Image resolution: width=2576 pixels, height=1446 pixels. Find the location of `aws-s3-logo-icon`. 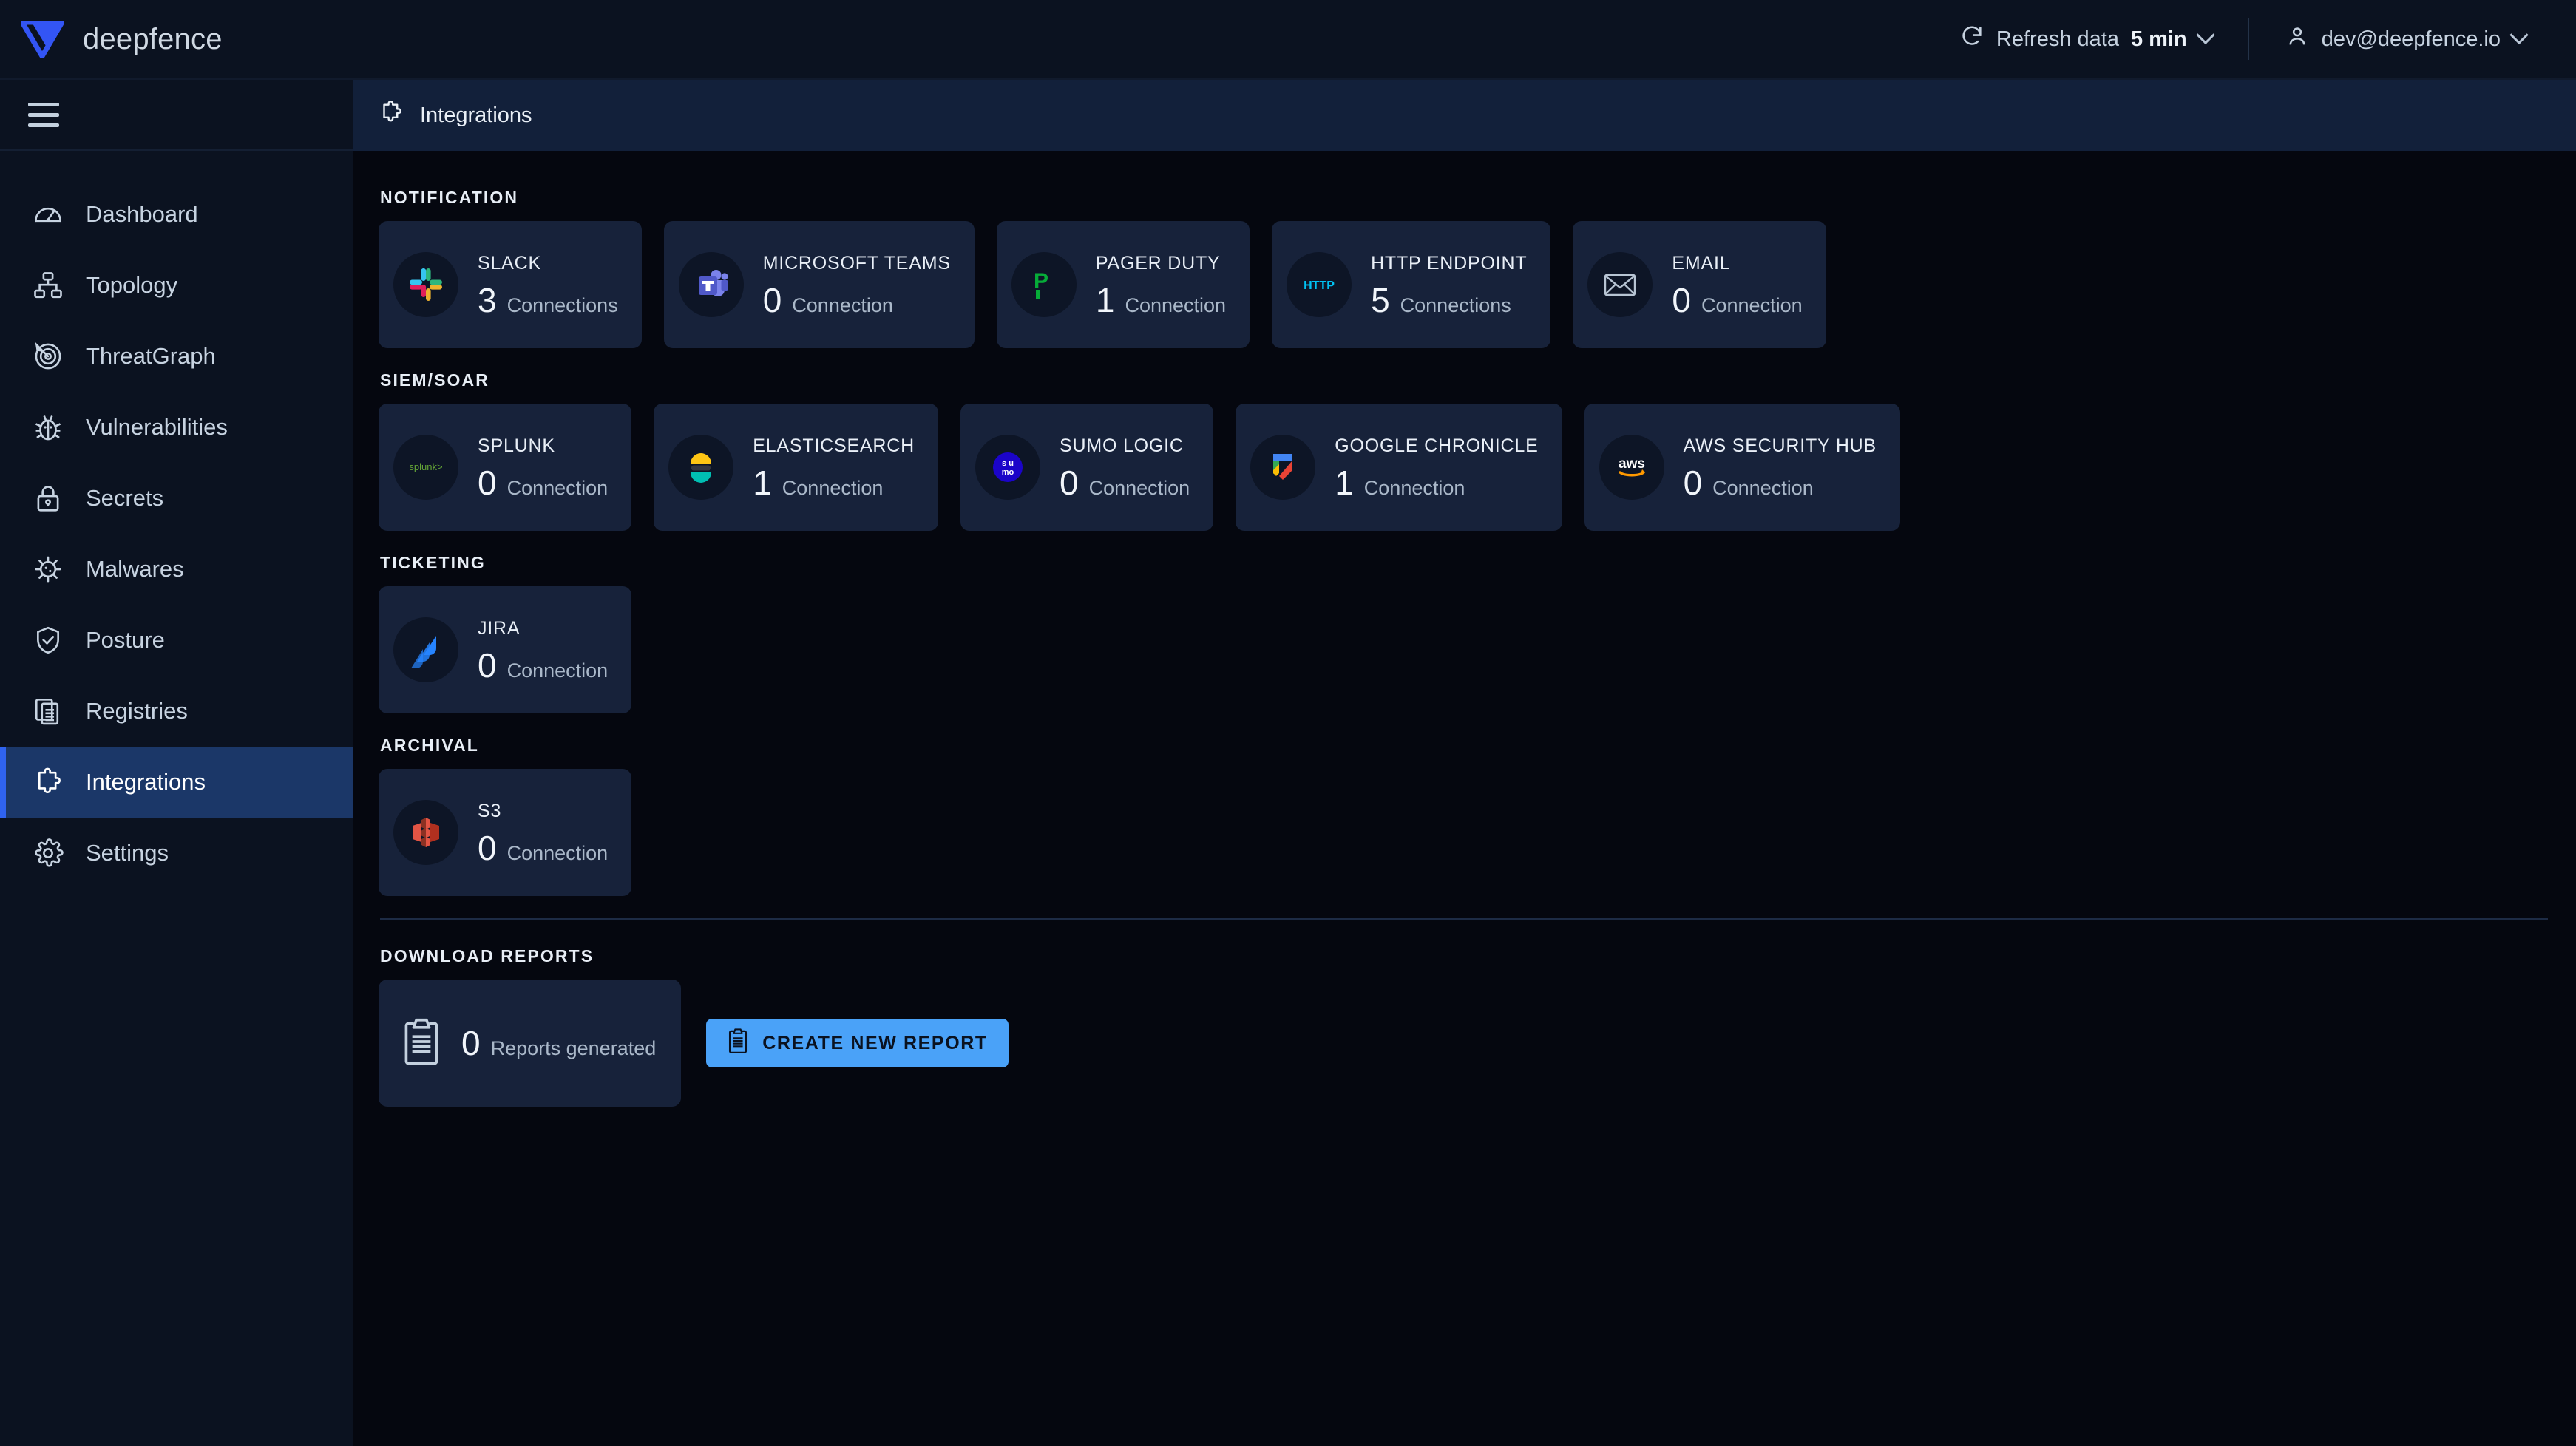

aws-s3-logo-icon is located at coordinates (425, 833).